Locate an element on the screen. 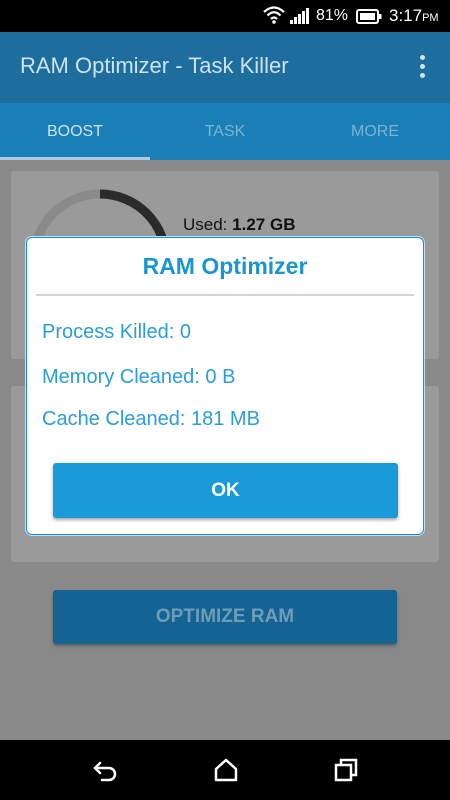 This screenshot has height=800, width=450. overflow-menu-icon is located at coordinates (422, 68).